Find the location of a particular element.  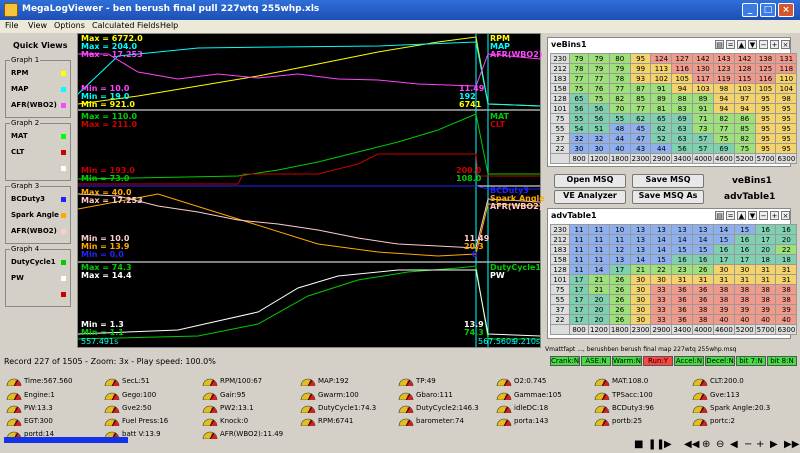

up-arrow-icon: ▲ is located at coordinates (741, 44).